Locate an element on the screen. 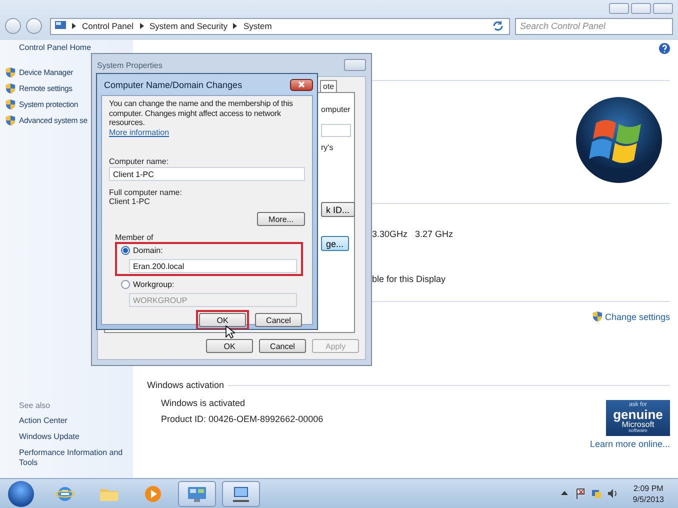 Image resolution: width=678 pixels, height=508 pixels. see-also-link: Performance Information and Tools is located at coordinates (73, 458).